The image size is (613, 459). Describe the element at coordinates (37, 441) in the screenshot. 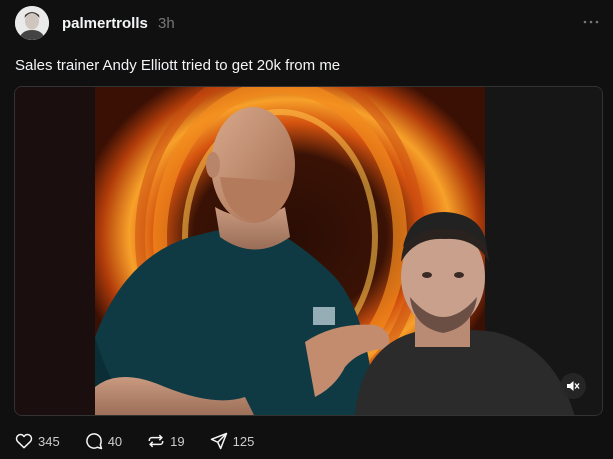

I see `like-button: 345` at that location.